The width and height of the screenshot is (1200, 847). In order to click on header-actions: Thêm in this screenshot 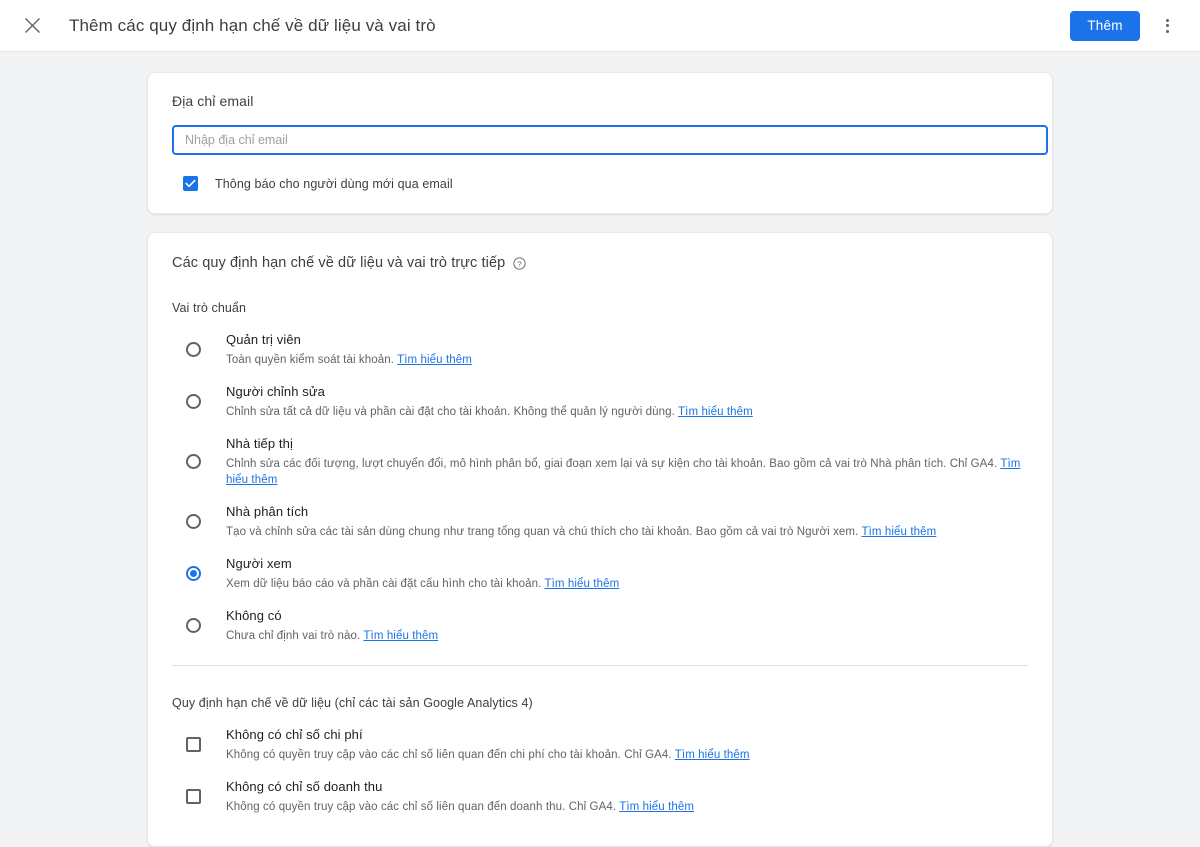, I will do `click(1127, 26)`.